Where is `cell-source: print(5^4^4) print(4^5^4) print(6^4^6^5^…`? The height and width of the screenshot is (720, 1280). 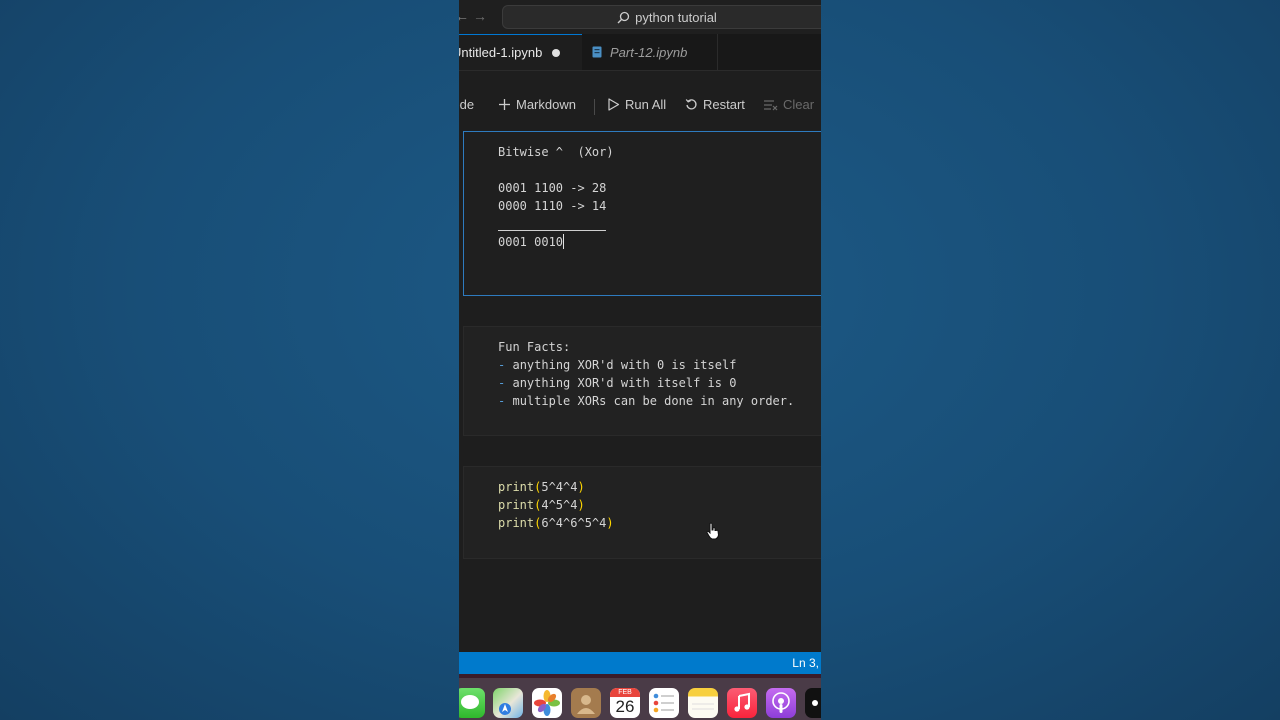
cell-source: print(5^4^4) print(4^5^4) print(6^4^6^5^… is located at coordinates (556, 505).